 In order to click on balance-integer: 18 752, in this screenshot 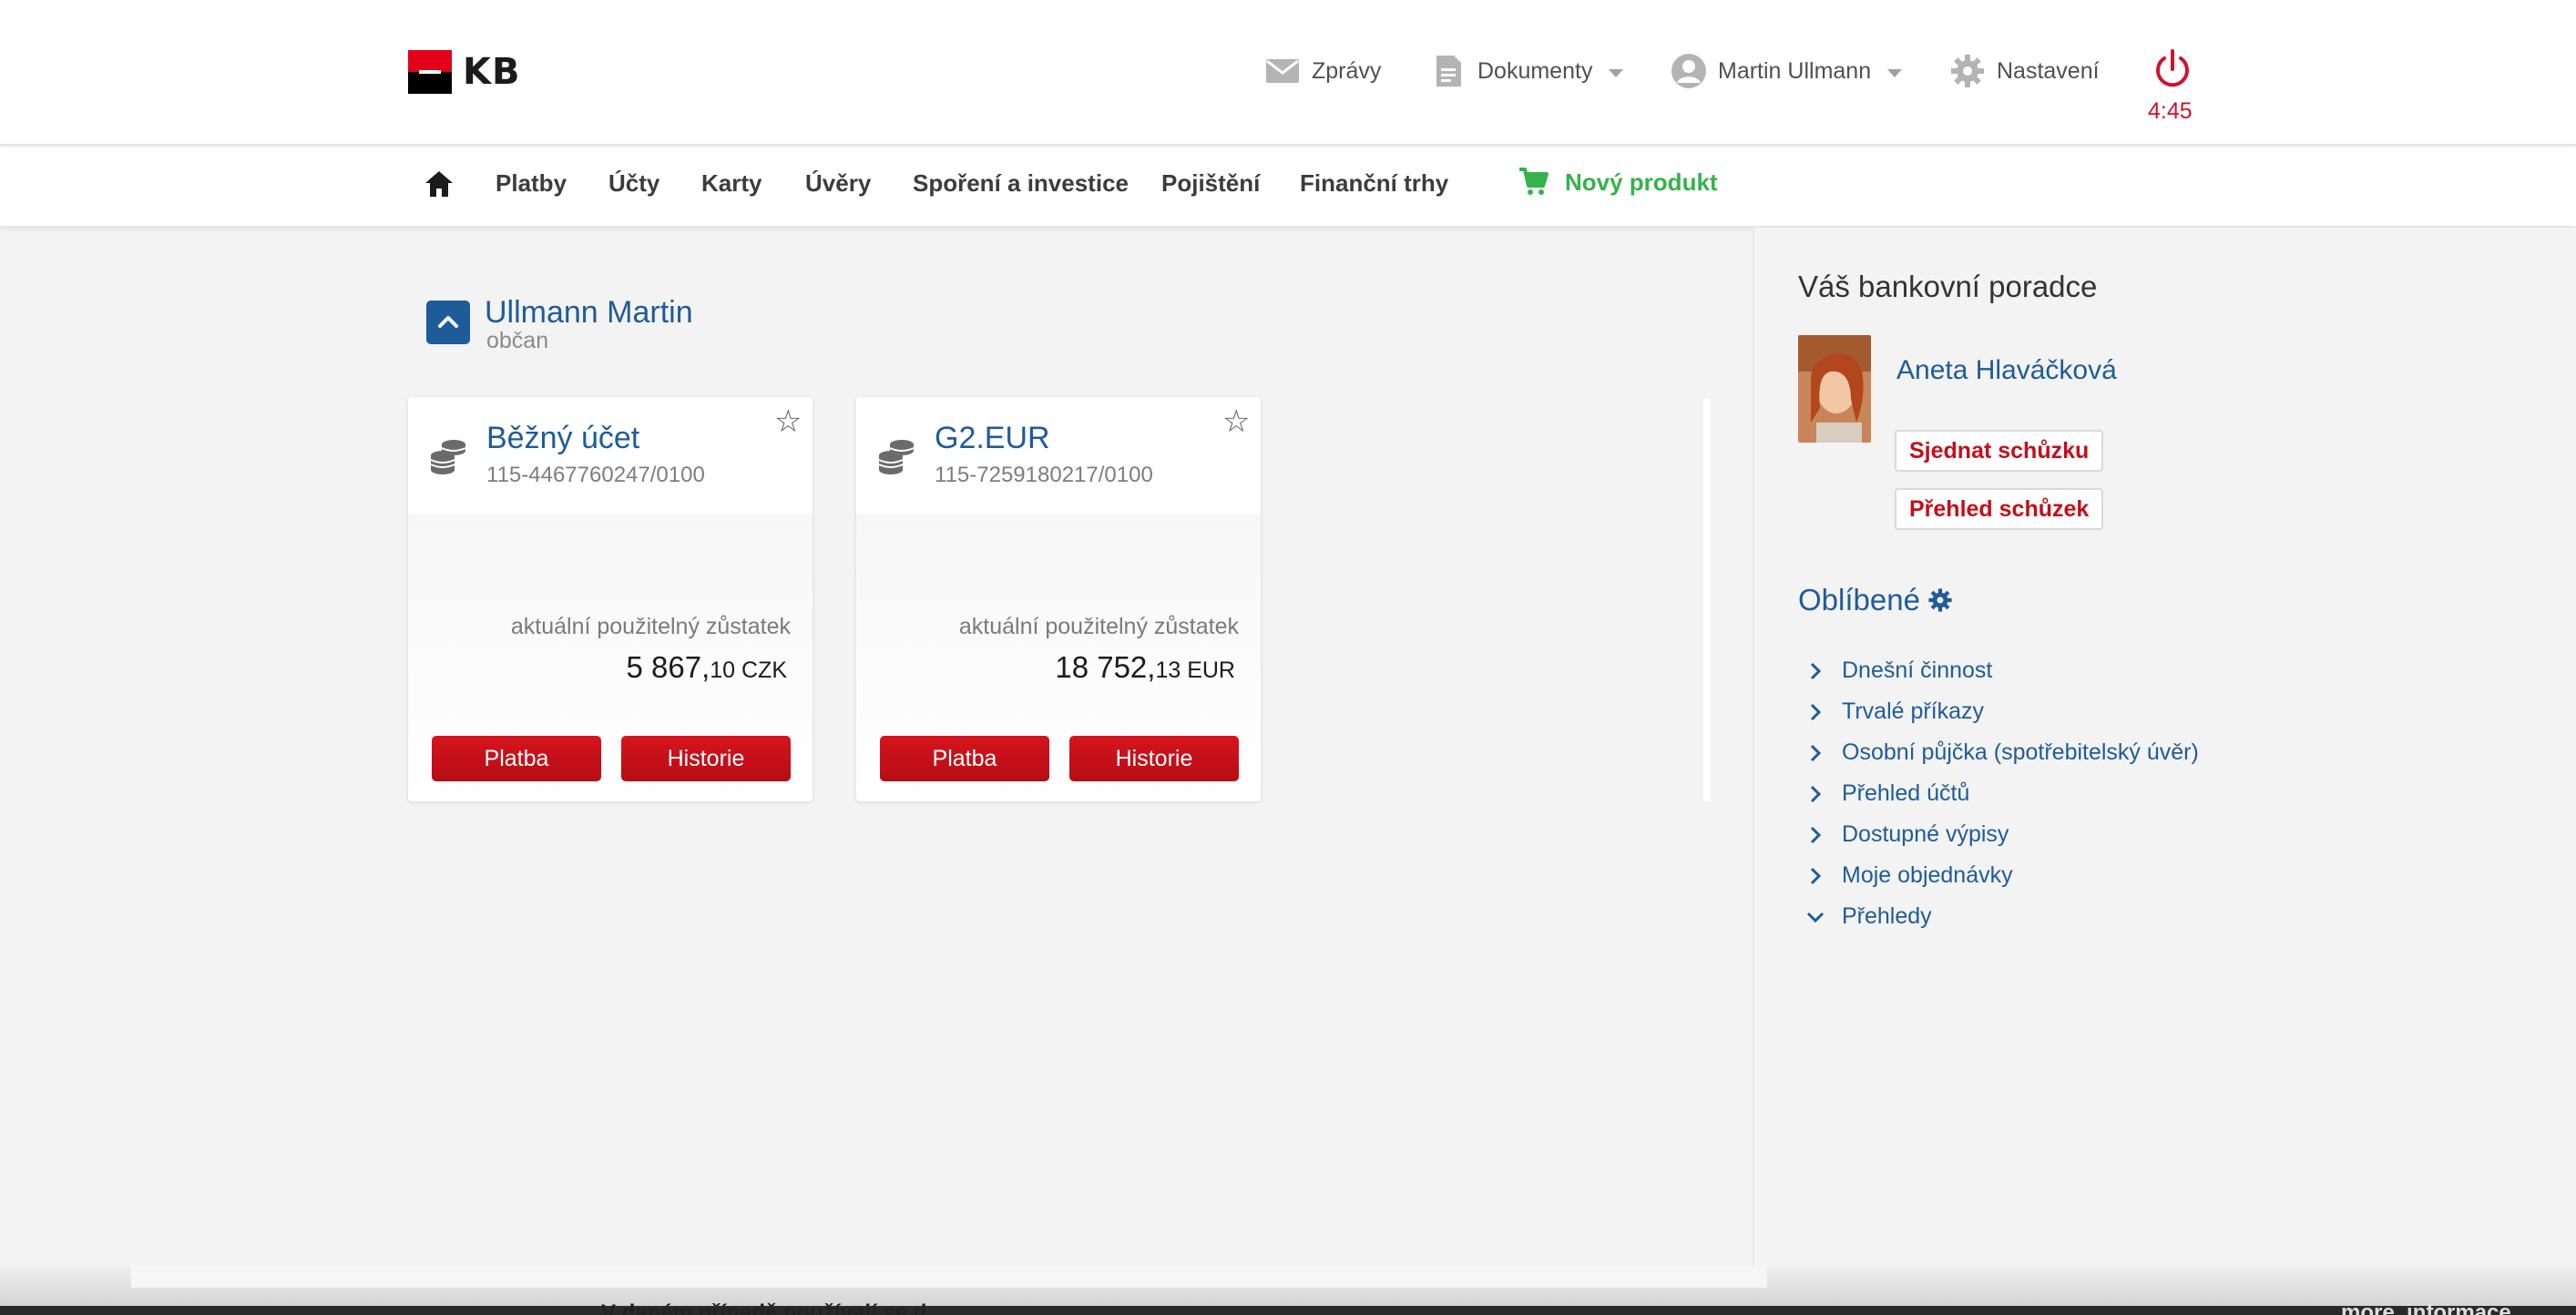, I will do `click(1105, 667)`.